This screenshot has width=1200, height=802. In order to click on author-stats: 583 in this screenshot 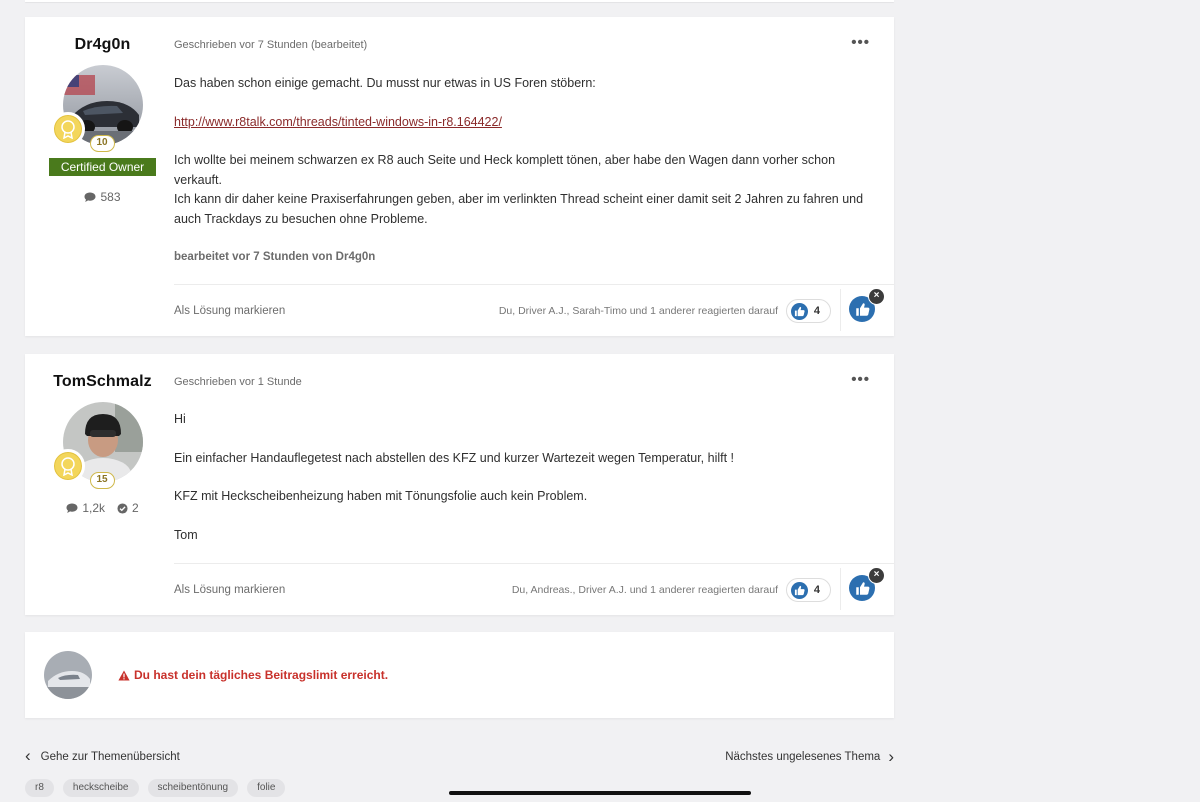, I will do `click(102, 197)`.